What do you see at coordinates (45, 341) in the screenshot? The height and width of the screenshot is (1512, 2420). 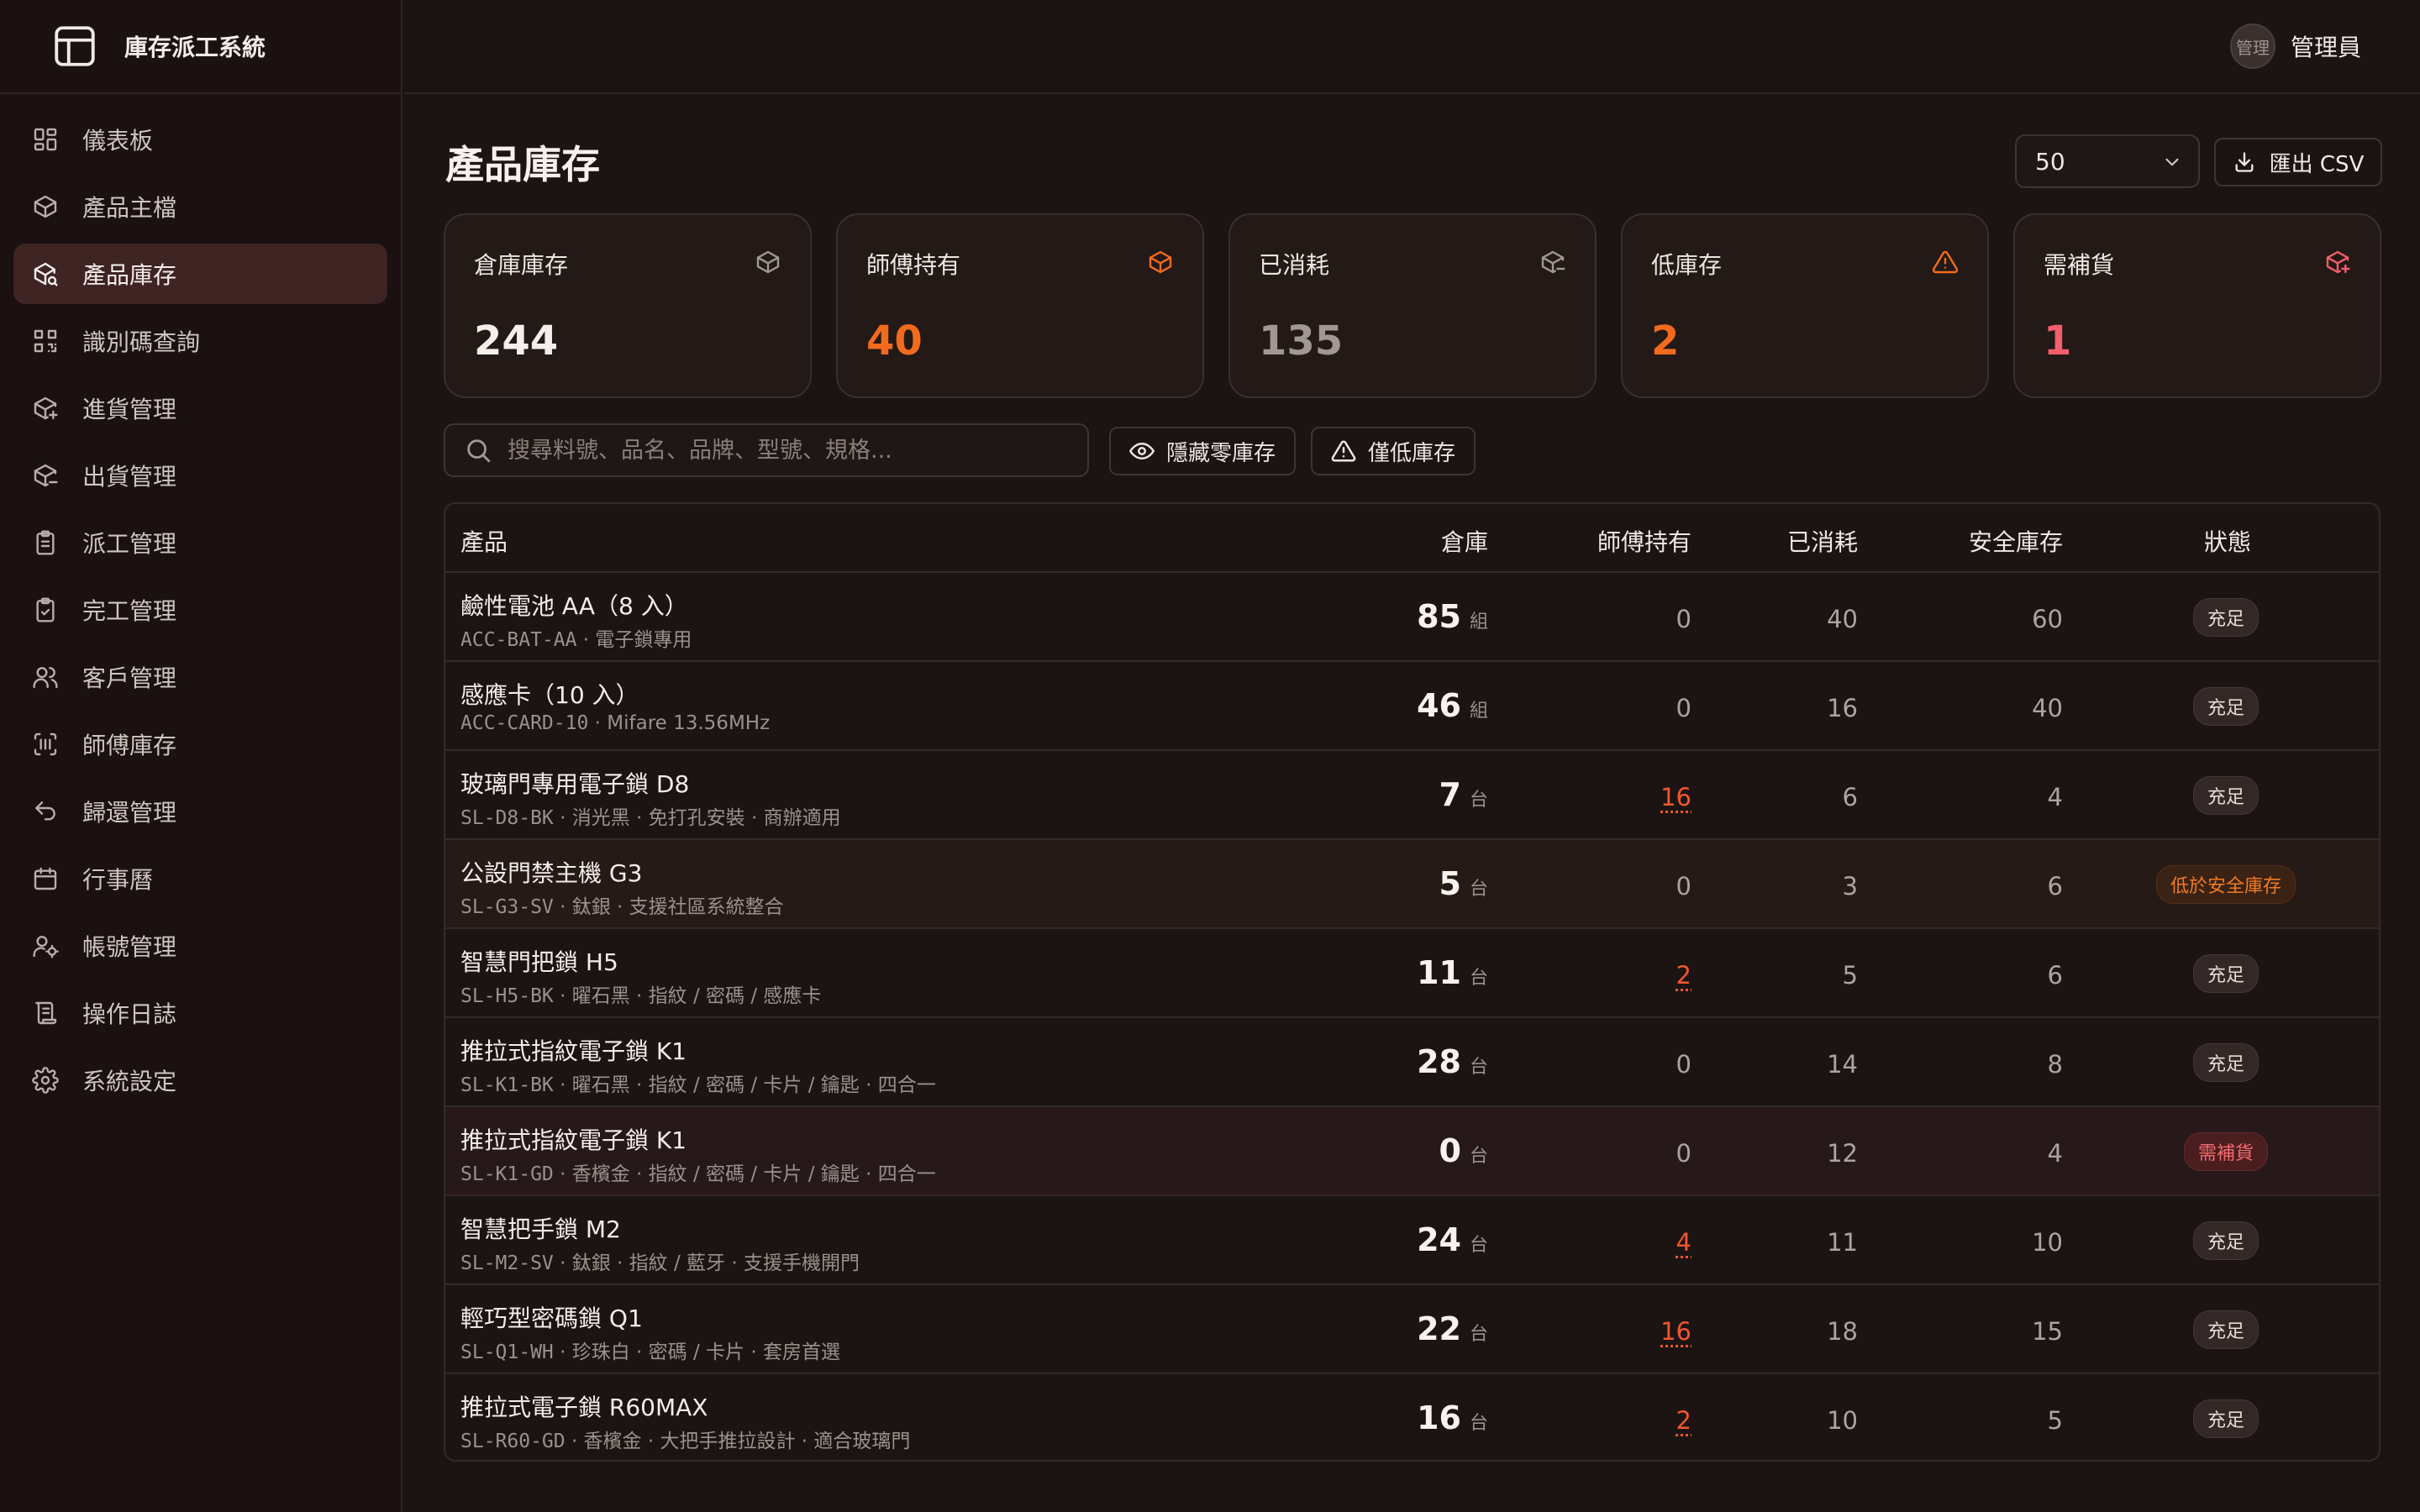 I see `qr-code-icon` at bounding box center [45, 341].